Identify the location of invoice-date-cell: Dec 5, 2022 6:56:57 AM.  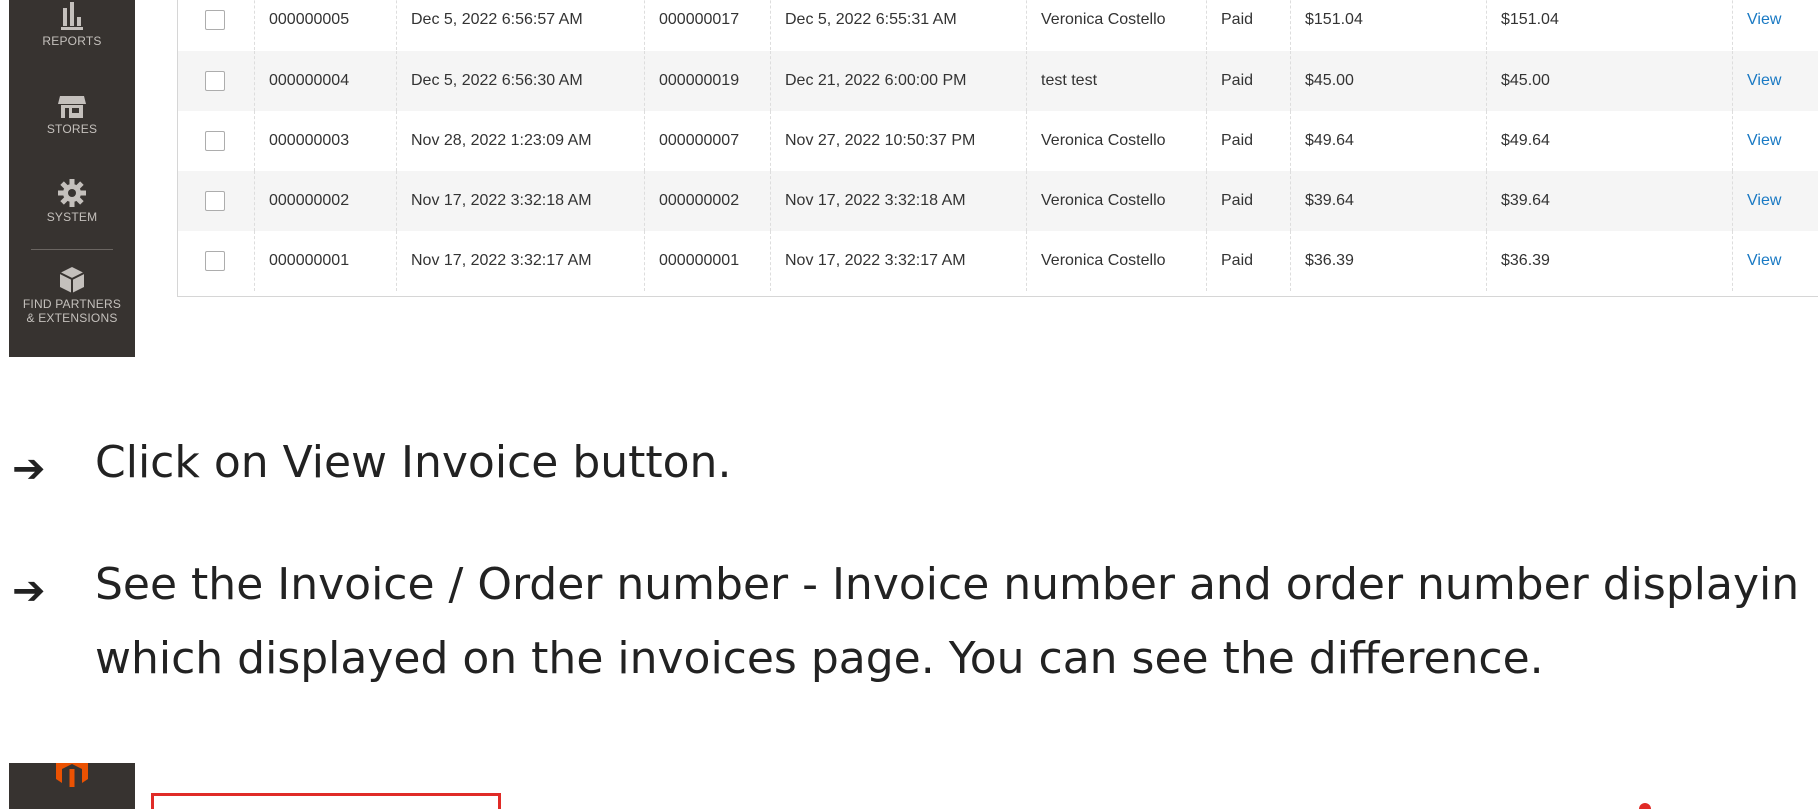
(521, 25).